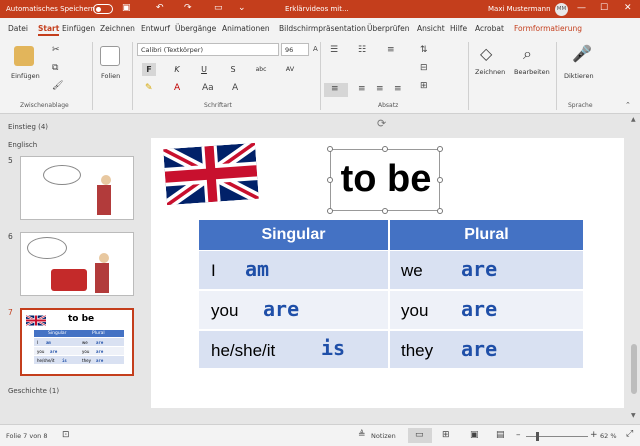  Describe the element at coordinates (218, 8) in the screenshot. I see `present-icon: ▭` at that location.